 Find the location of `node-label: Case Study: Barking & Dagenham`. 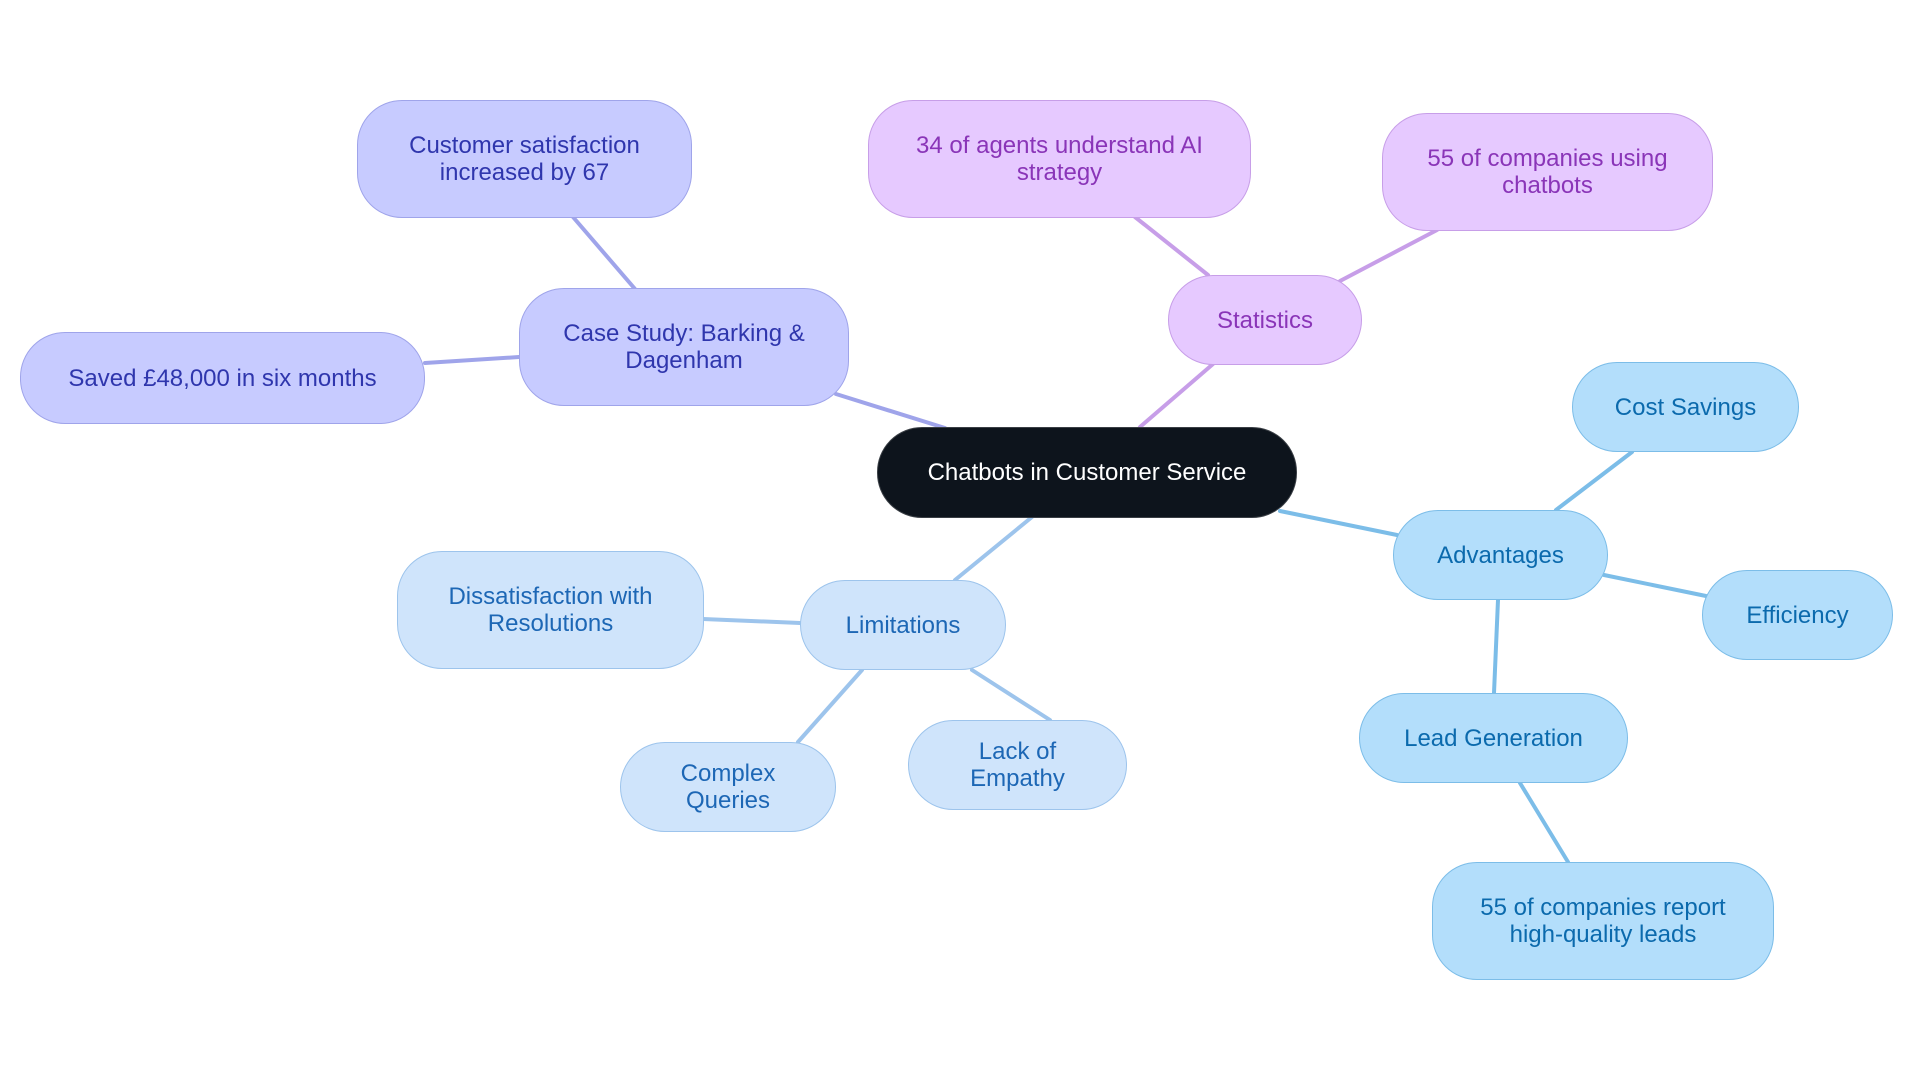

node-label: Case Study: Barking & Dagenham is located at coordinates (684, 347).